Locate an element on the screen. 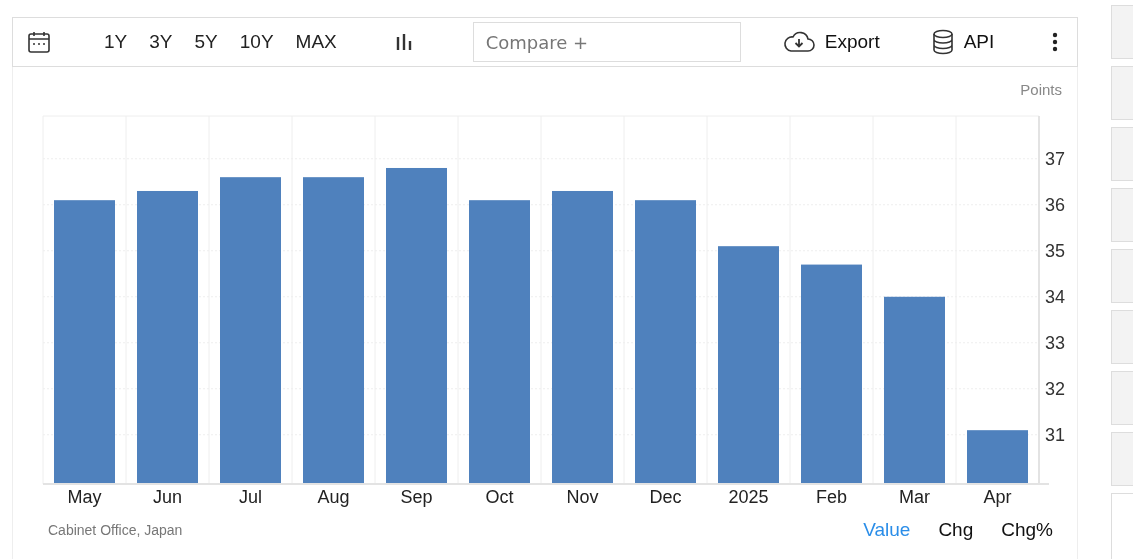 This screenshot has width=1133, height=559. api-button: API is located at coordinates (963, 42).